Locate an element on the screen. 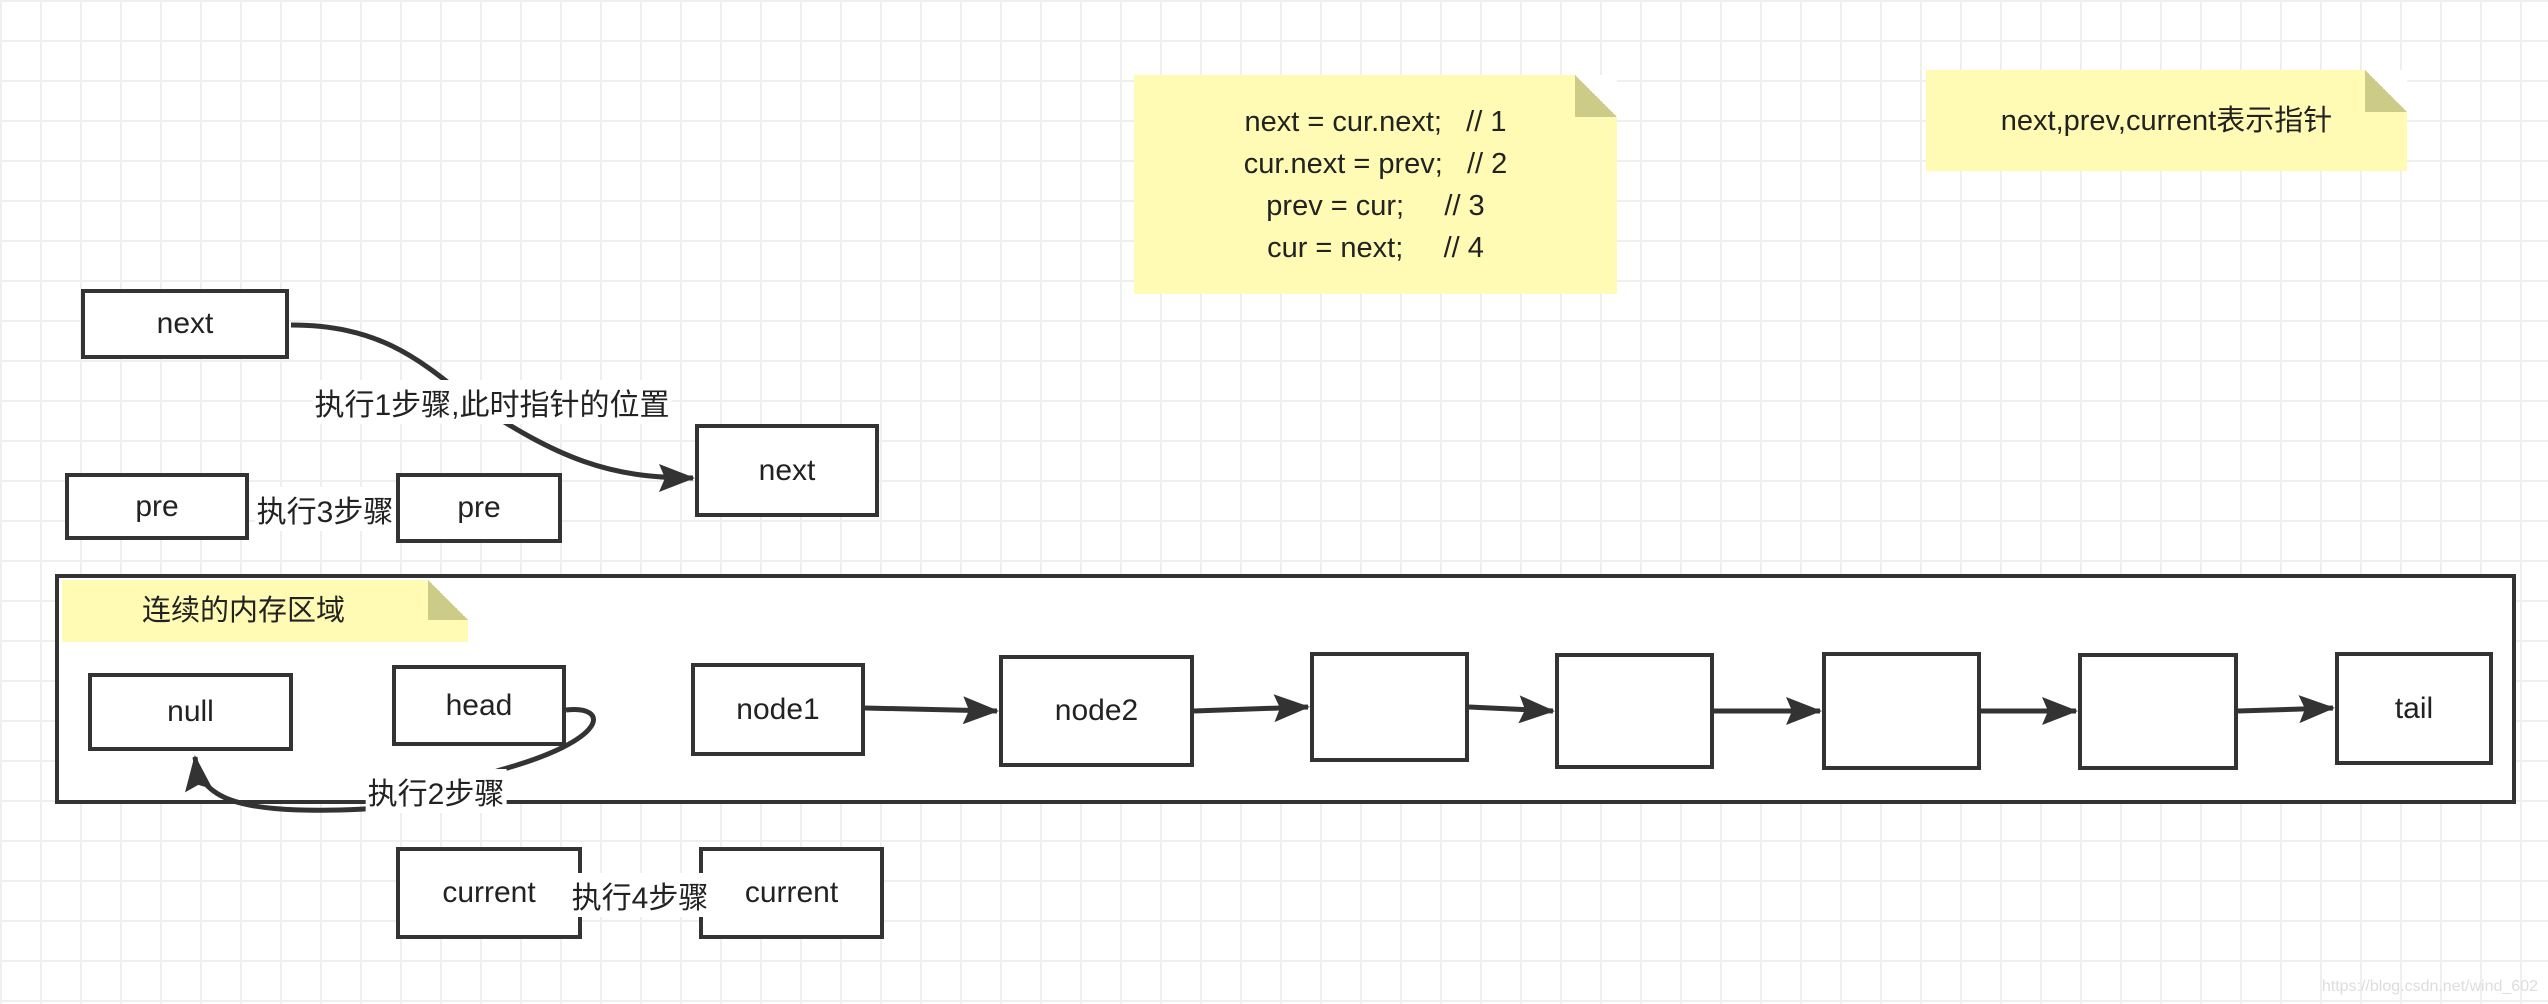  head-node: head is located at coordinates (479, 705).